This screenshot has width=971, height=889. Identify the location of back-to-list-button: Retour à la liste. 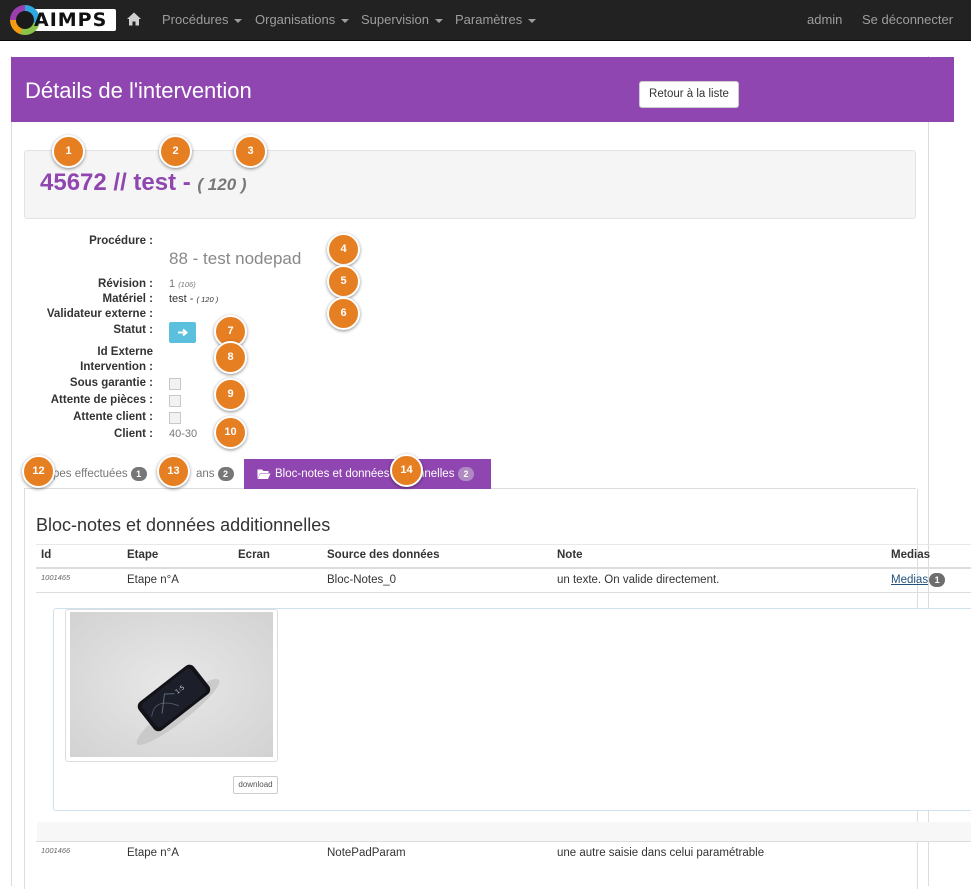
(689, 94).